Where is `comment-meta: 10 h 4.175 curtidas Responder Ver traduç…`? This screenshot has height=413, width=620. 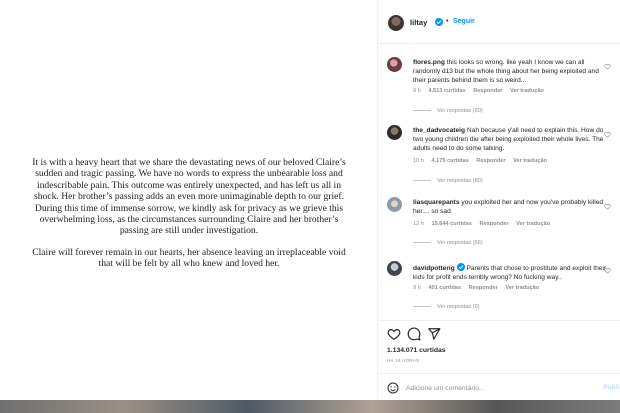 comment-meta: 10 h 4.175 curtidas Responder Ver traduç… is located at coordinates (483, 161).